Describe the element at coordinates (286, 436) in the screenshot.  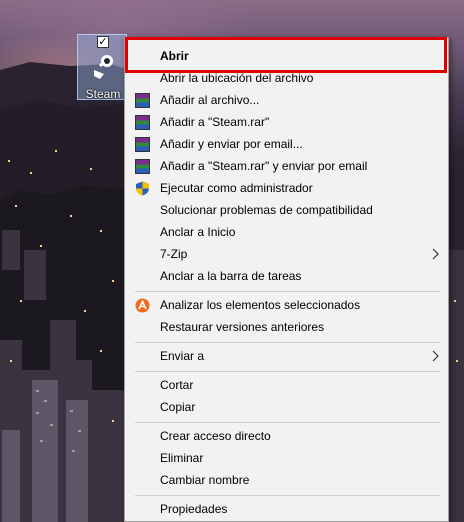
I see `menu-item-create-shortcut: Crear acceso directo` at that location.